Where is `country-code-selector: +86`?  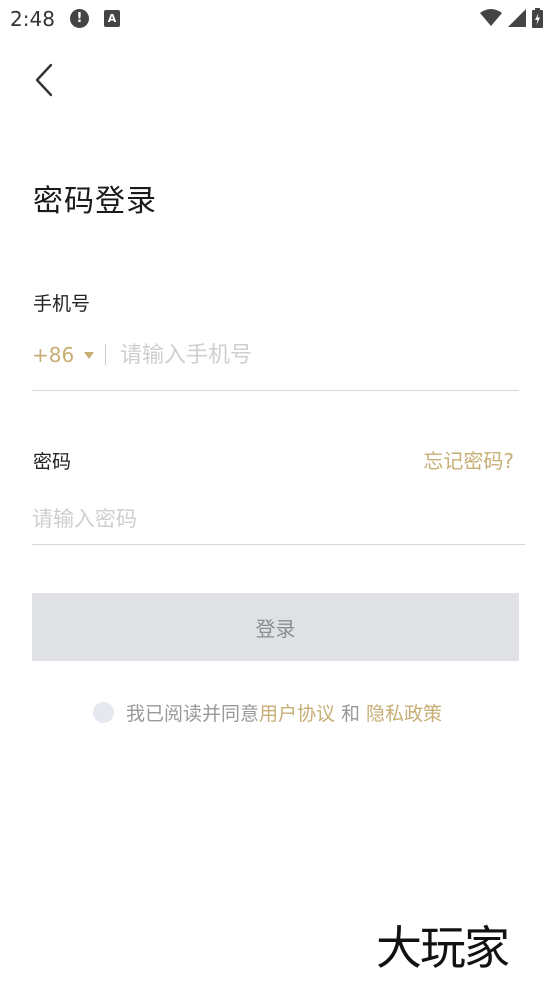
country-code-selector: +86 is located at coordinates (63, 355).